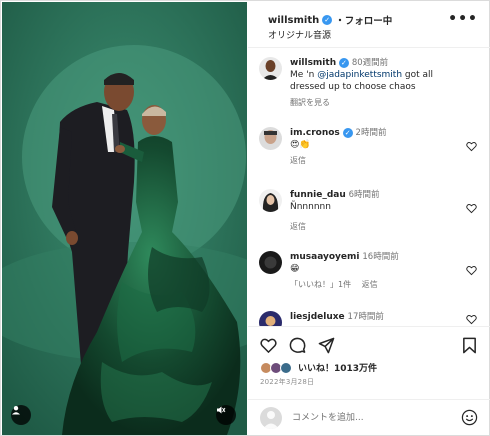 The image size is (490, 436). What do you see at coordinates (370, 63) in the screenshot?
I see `caption-time: 80週間前` at bounding box center [370, 63].